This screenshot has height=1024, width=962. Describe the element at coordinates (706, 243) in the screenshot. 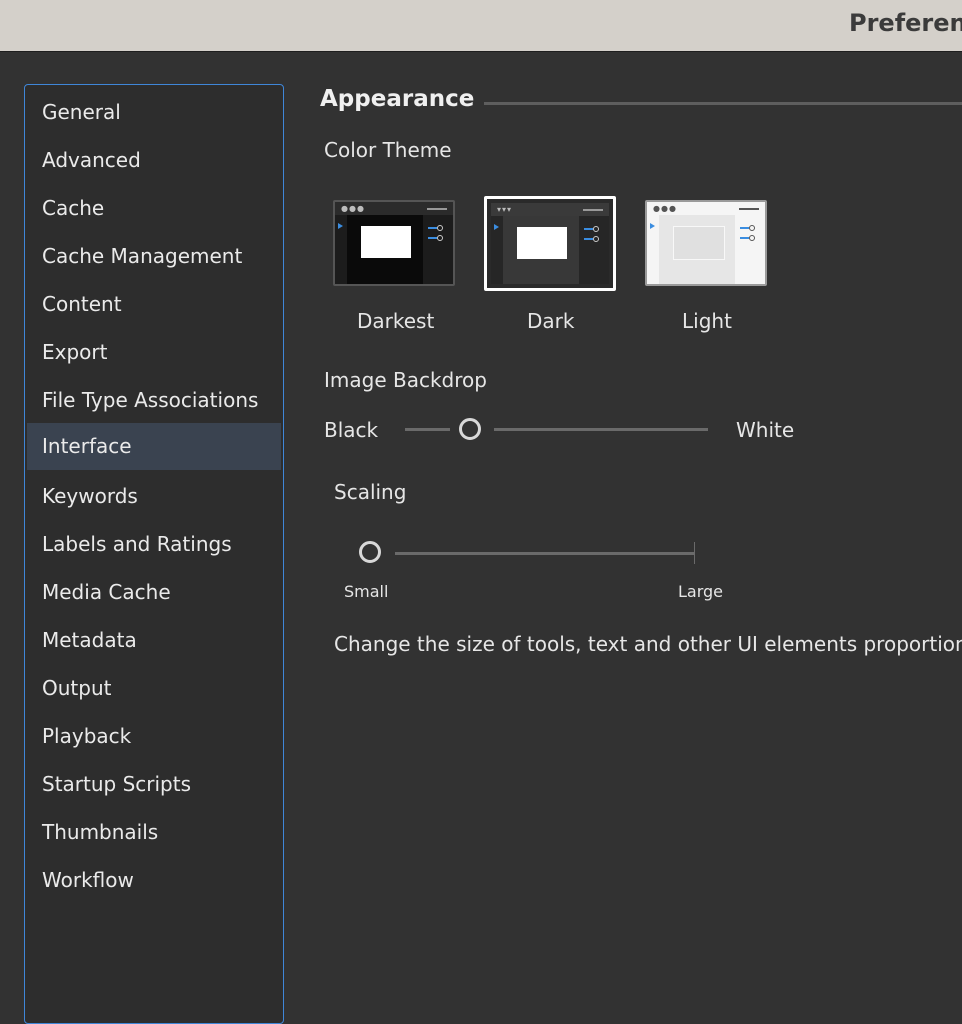

I see `theme-light-thumbnail: ●●●` at that location.